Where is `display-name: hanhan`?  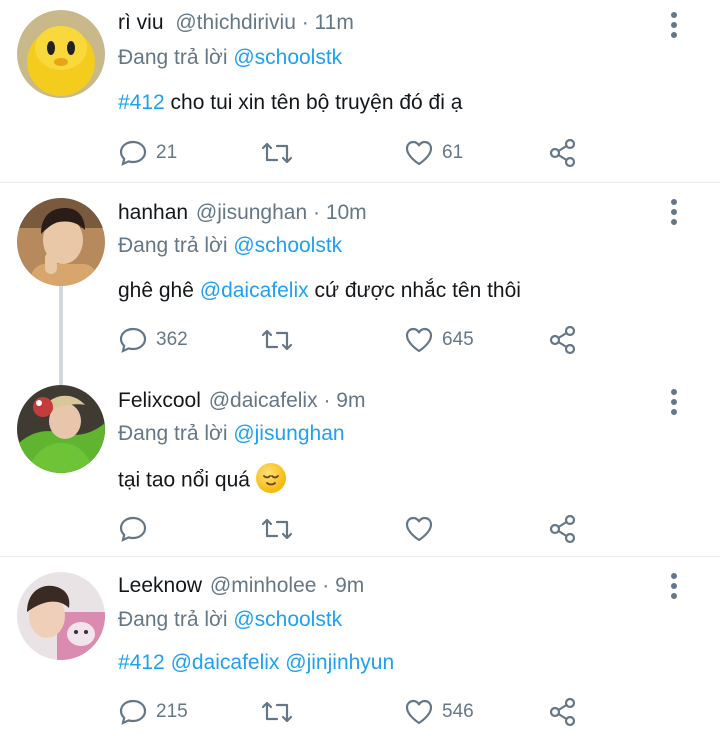 display-name: hanhan is located at coordinates (153, 212).